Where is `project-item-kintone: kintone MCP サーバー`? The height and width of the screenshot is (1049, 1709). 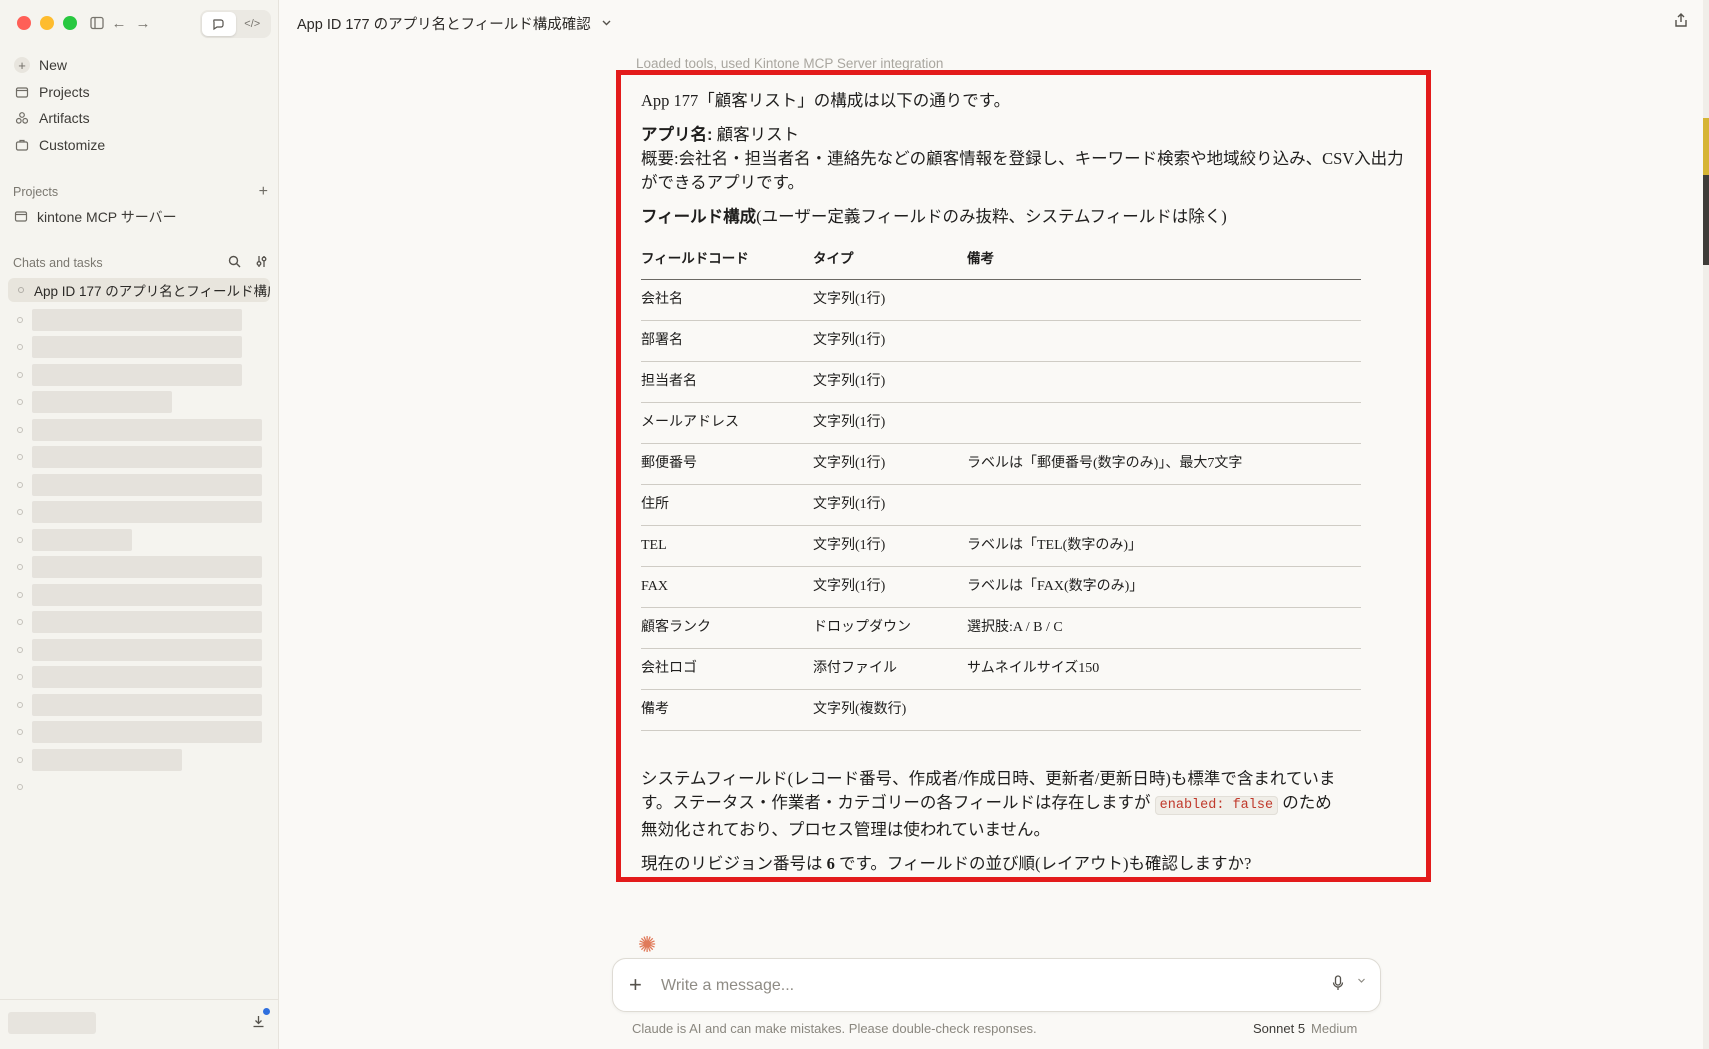 project-item-kintone: kintone MCP サーバー is located at coordinates (94, 217).